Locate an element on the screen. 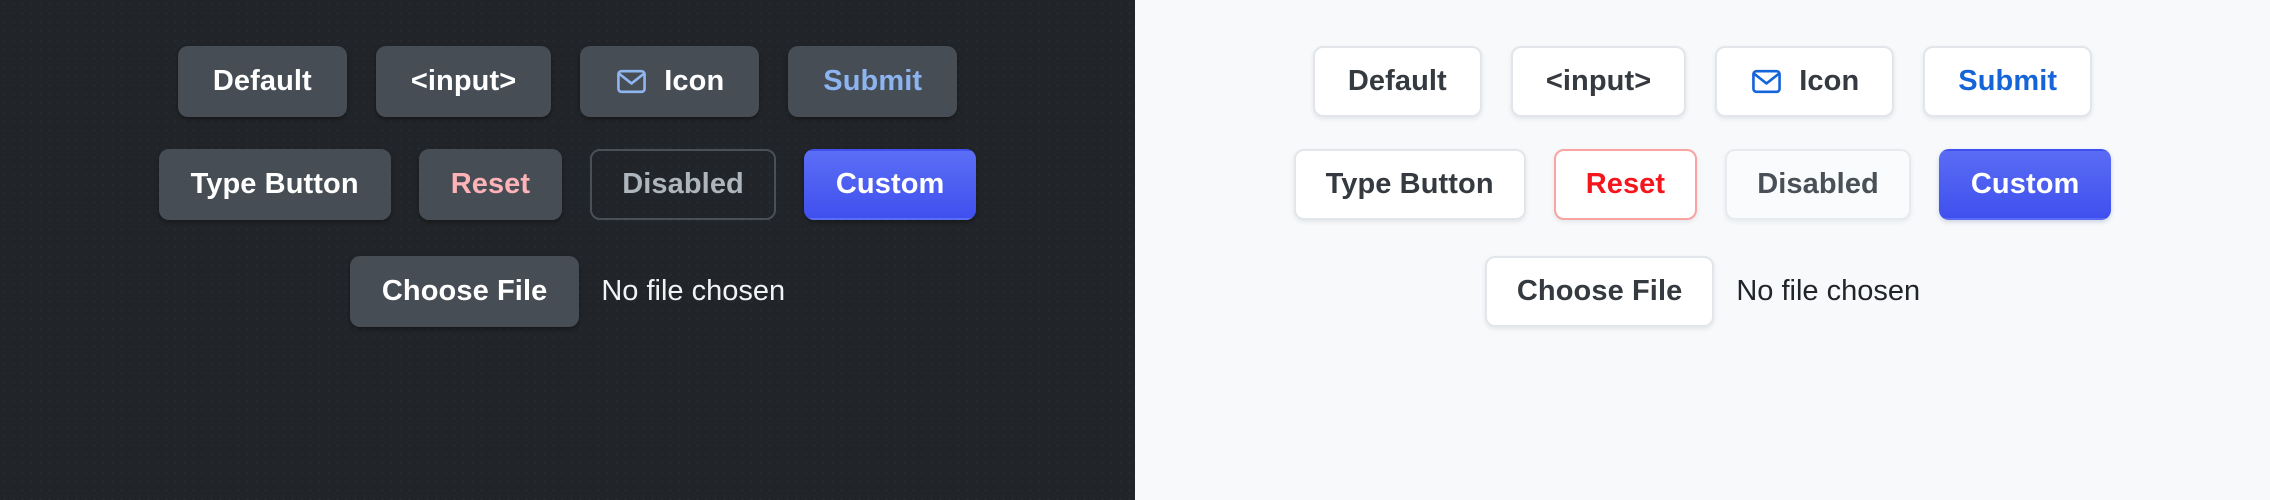 The image size is (2270, 500). light-file-input-row: Choose File No file chosen is located at coordinates (1702, 291).